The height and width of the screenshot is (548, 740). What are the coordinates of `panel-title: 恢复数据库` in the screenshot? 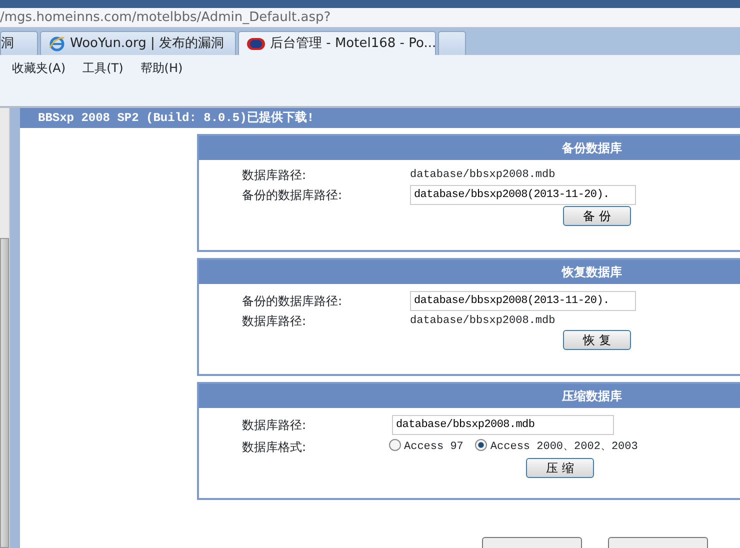 It's located at (469, 272).